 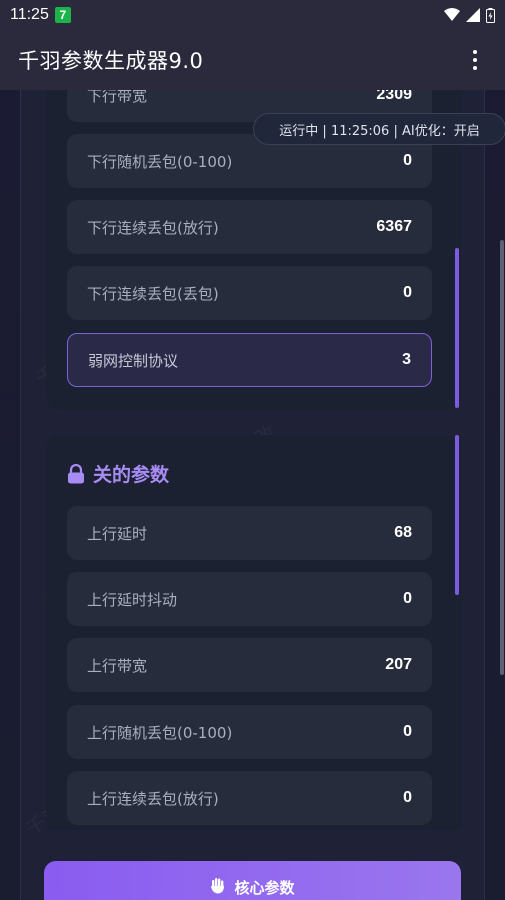 I want to click on status-icons, so click(x=469, y=15).